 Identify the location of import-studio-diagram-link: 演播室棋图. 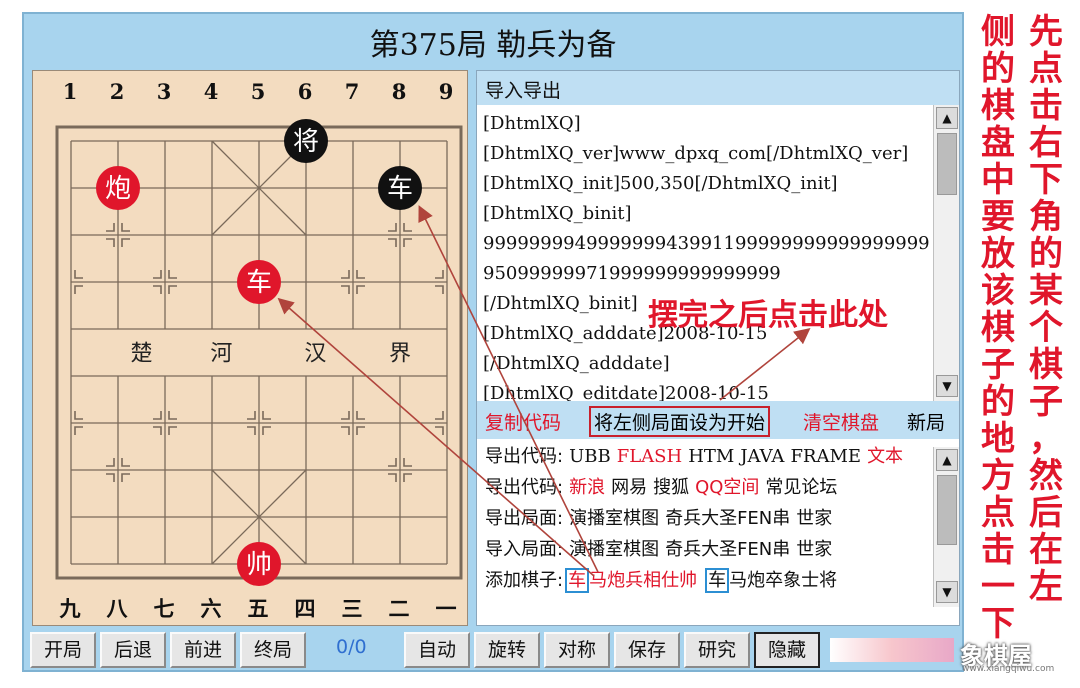
(614, 549).